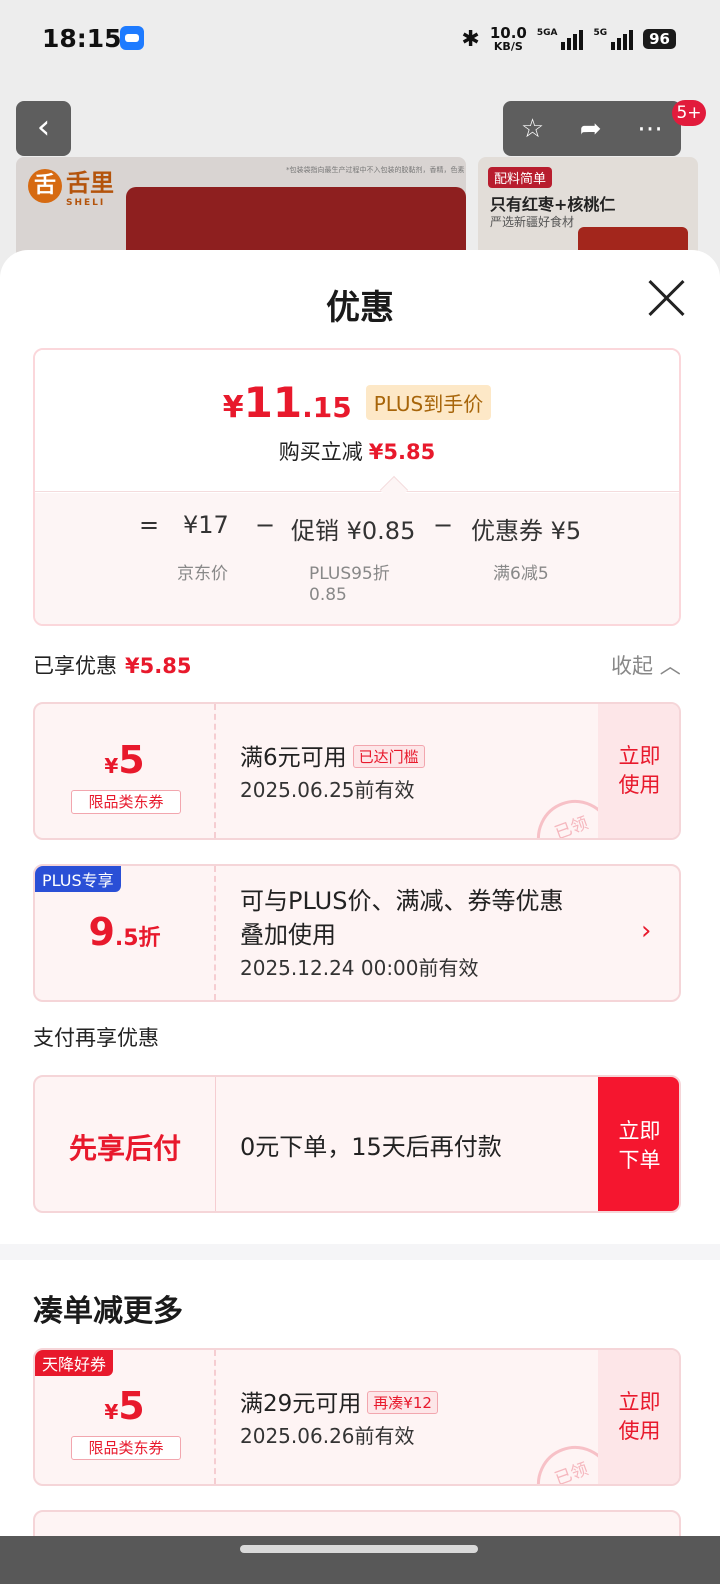  I want to click on pay-later-card: 先享后付 0元下单，15天后再付款 立即 下单, so click(357, 1144).